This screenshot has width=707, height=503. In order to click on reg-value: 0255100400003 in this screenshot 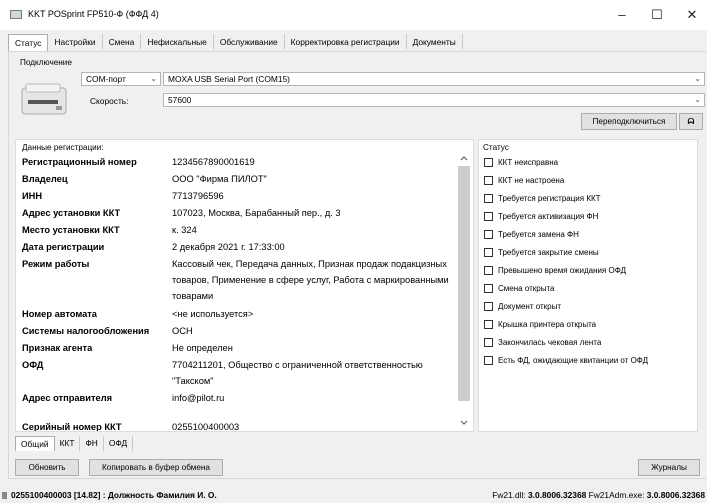, I will do `click(206, 427)`.